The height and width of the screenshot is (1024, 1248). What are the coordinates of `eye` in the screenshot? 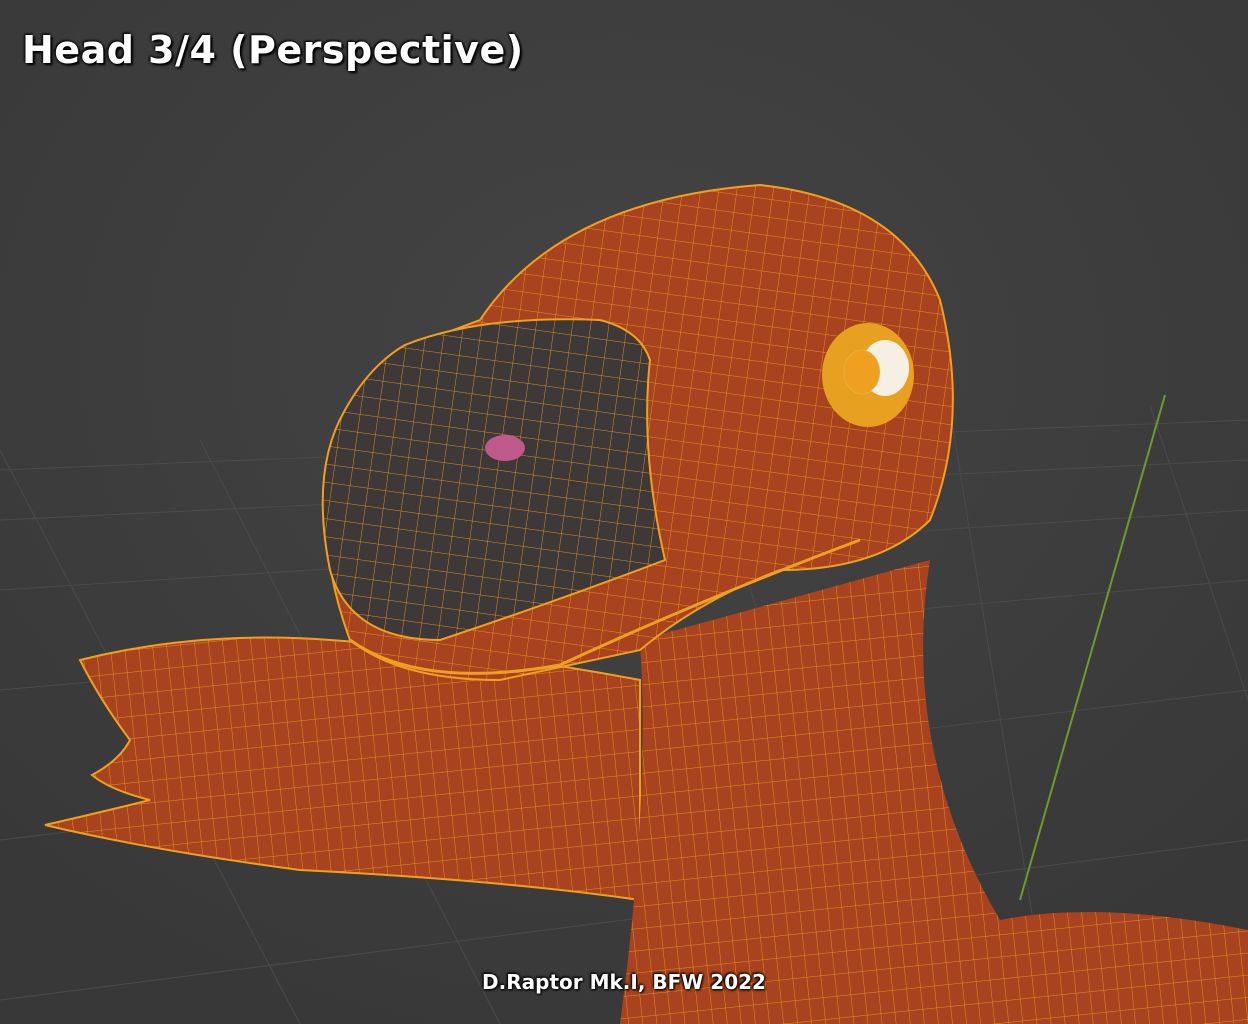 It's located at (868, 375).